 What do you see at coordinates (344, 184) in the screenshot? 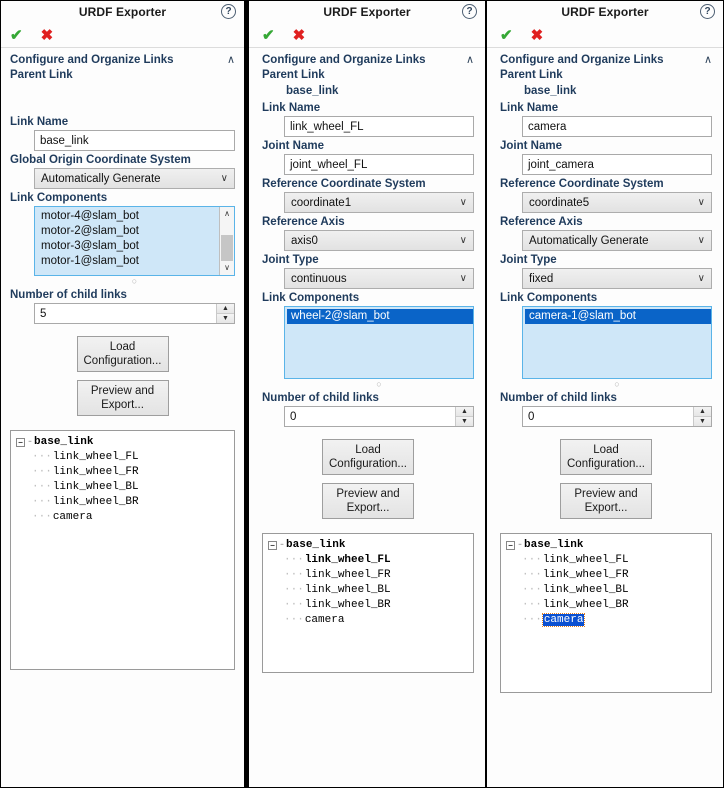
I see `label-reference-coordinate-system: Reference Coordinate System` at bounding box center [344, 184].